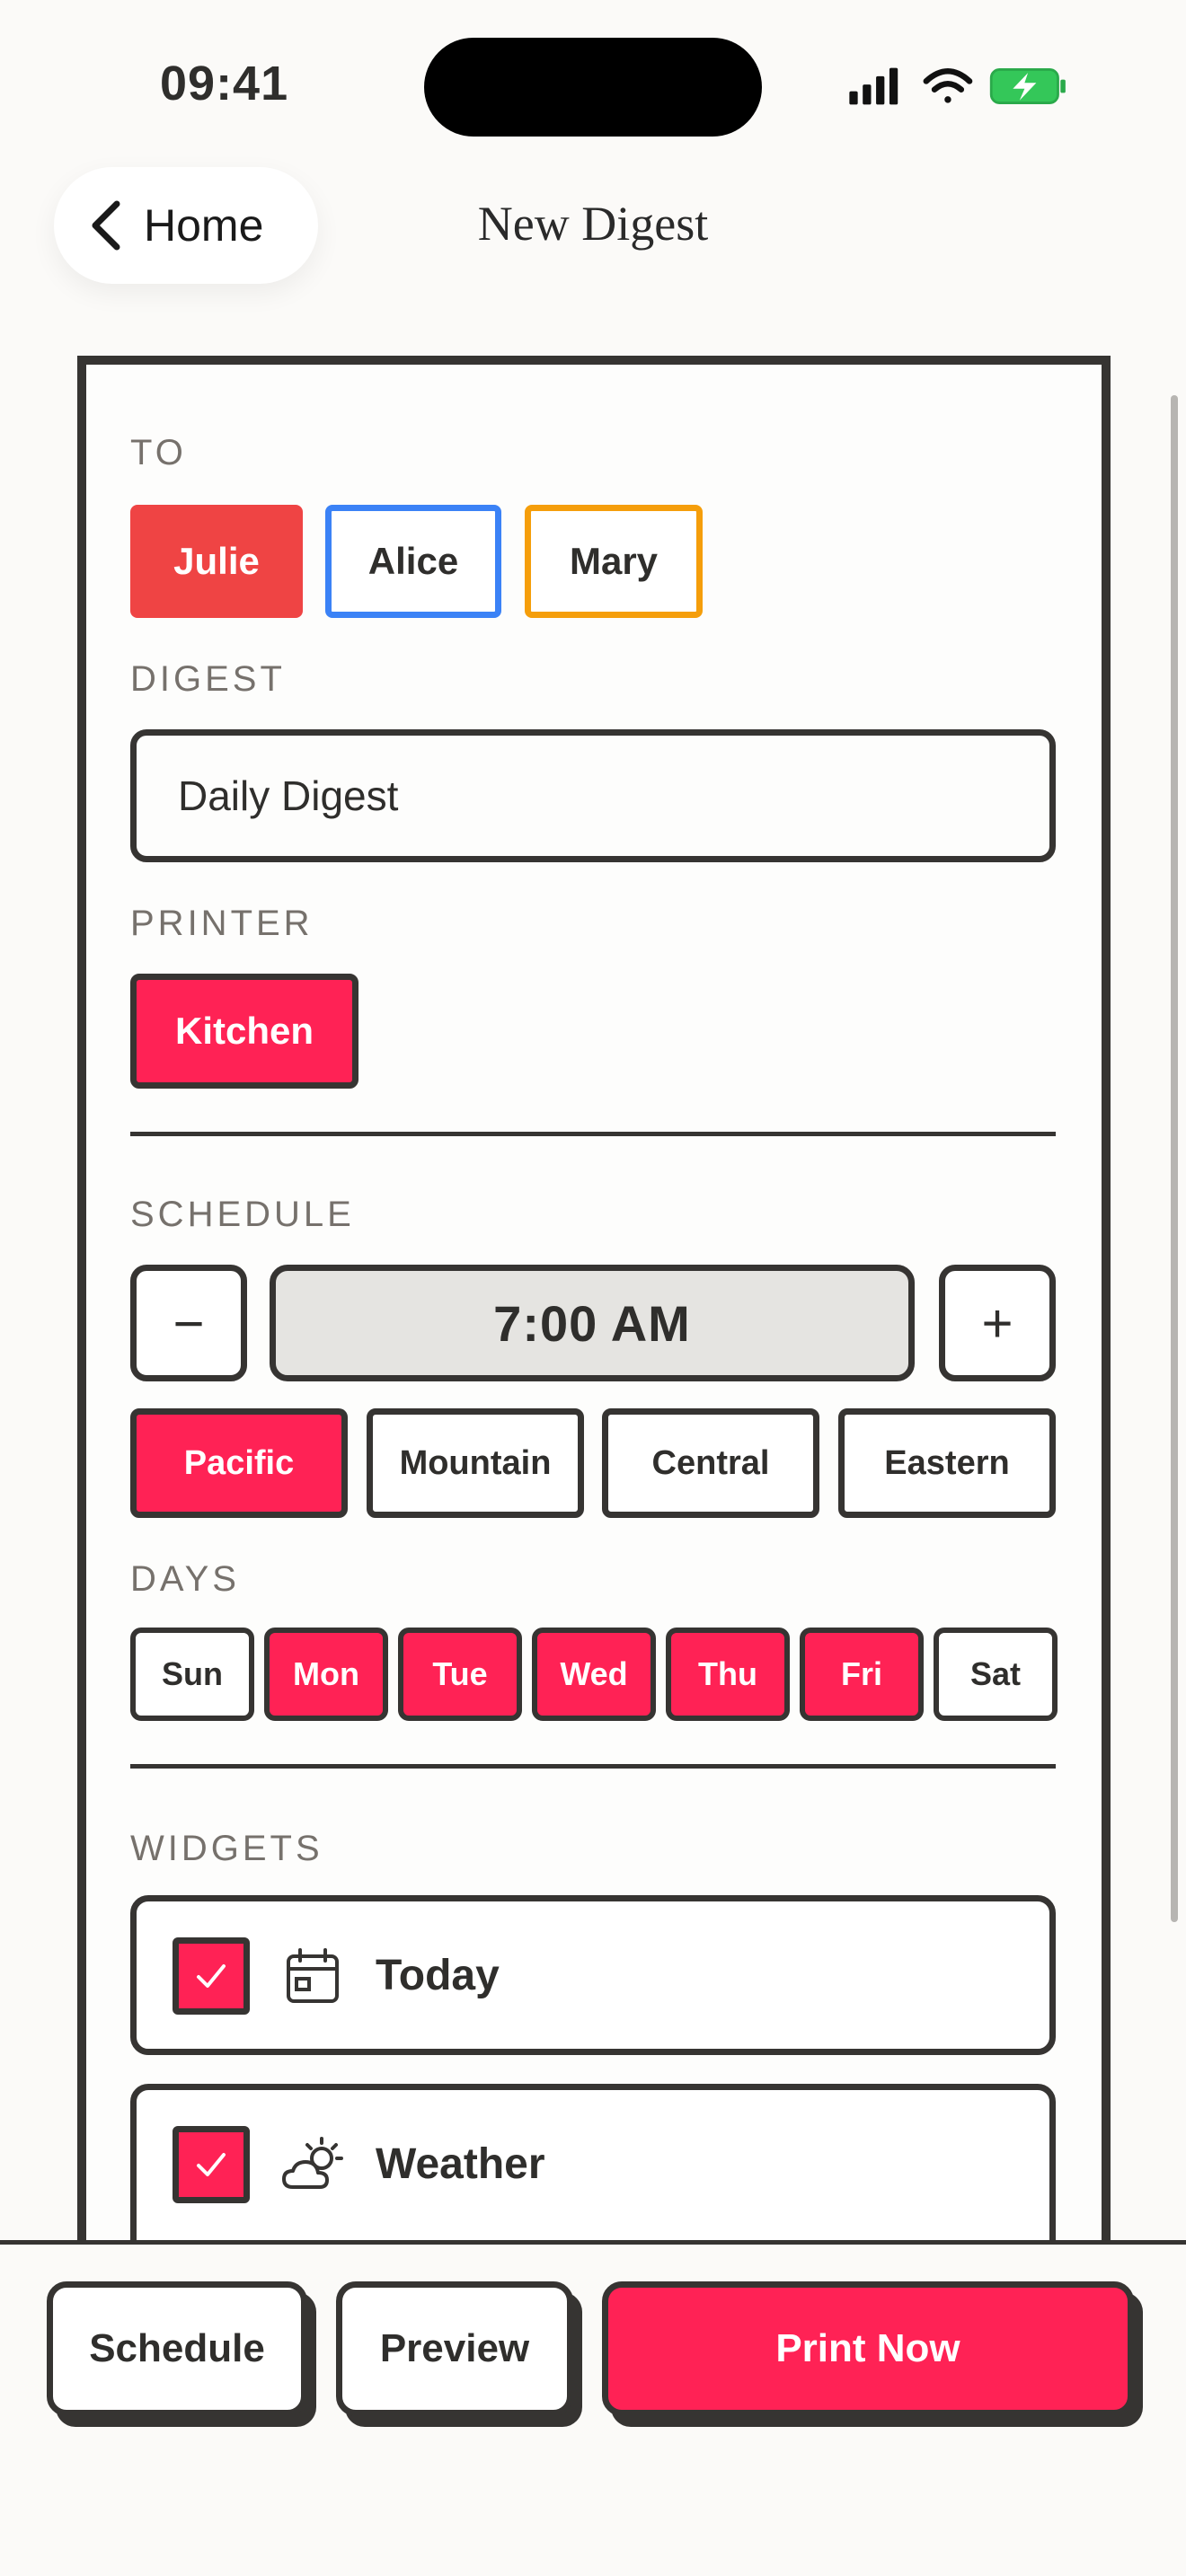 The image size is (1186, 2576). What do you see at coordinates (593, 87) in the screenshot?
I see `dynamic-island` at bounding box center [593, 87].